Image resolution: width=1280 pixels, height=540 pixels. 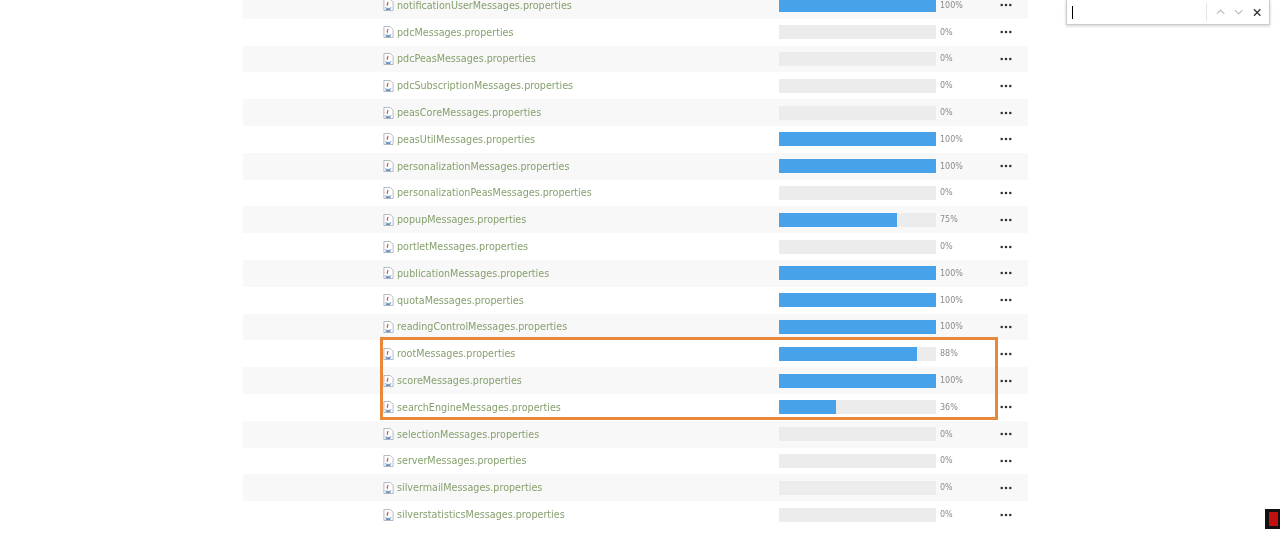 What do you see at coordinates (1272, 519) in the screenshot?
I see `tray-icon` at bounding box center [1272, 519].